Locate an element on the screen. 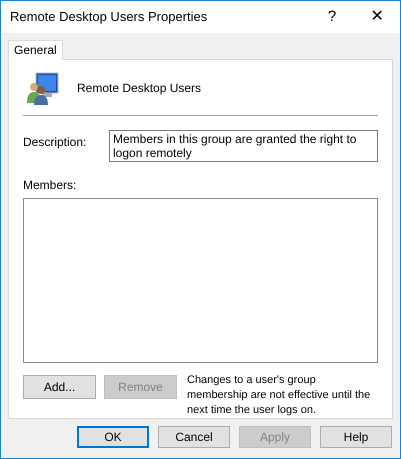 This screenshot has height=459, width=401. close-button: ✕ is located at coordinates (377, 17).